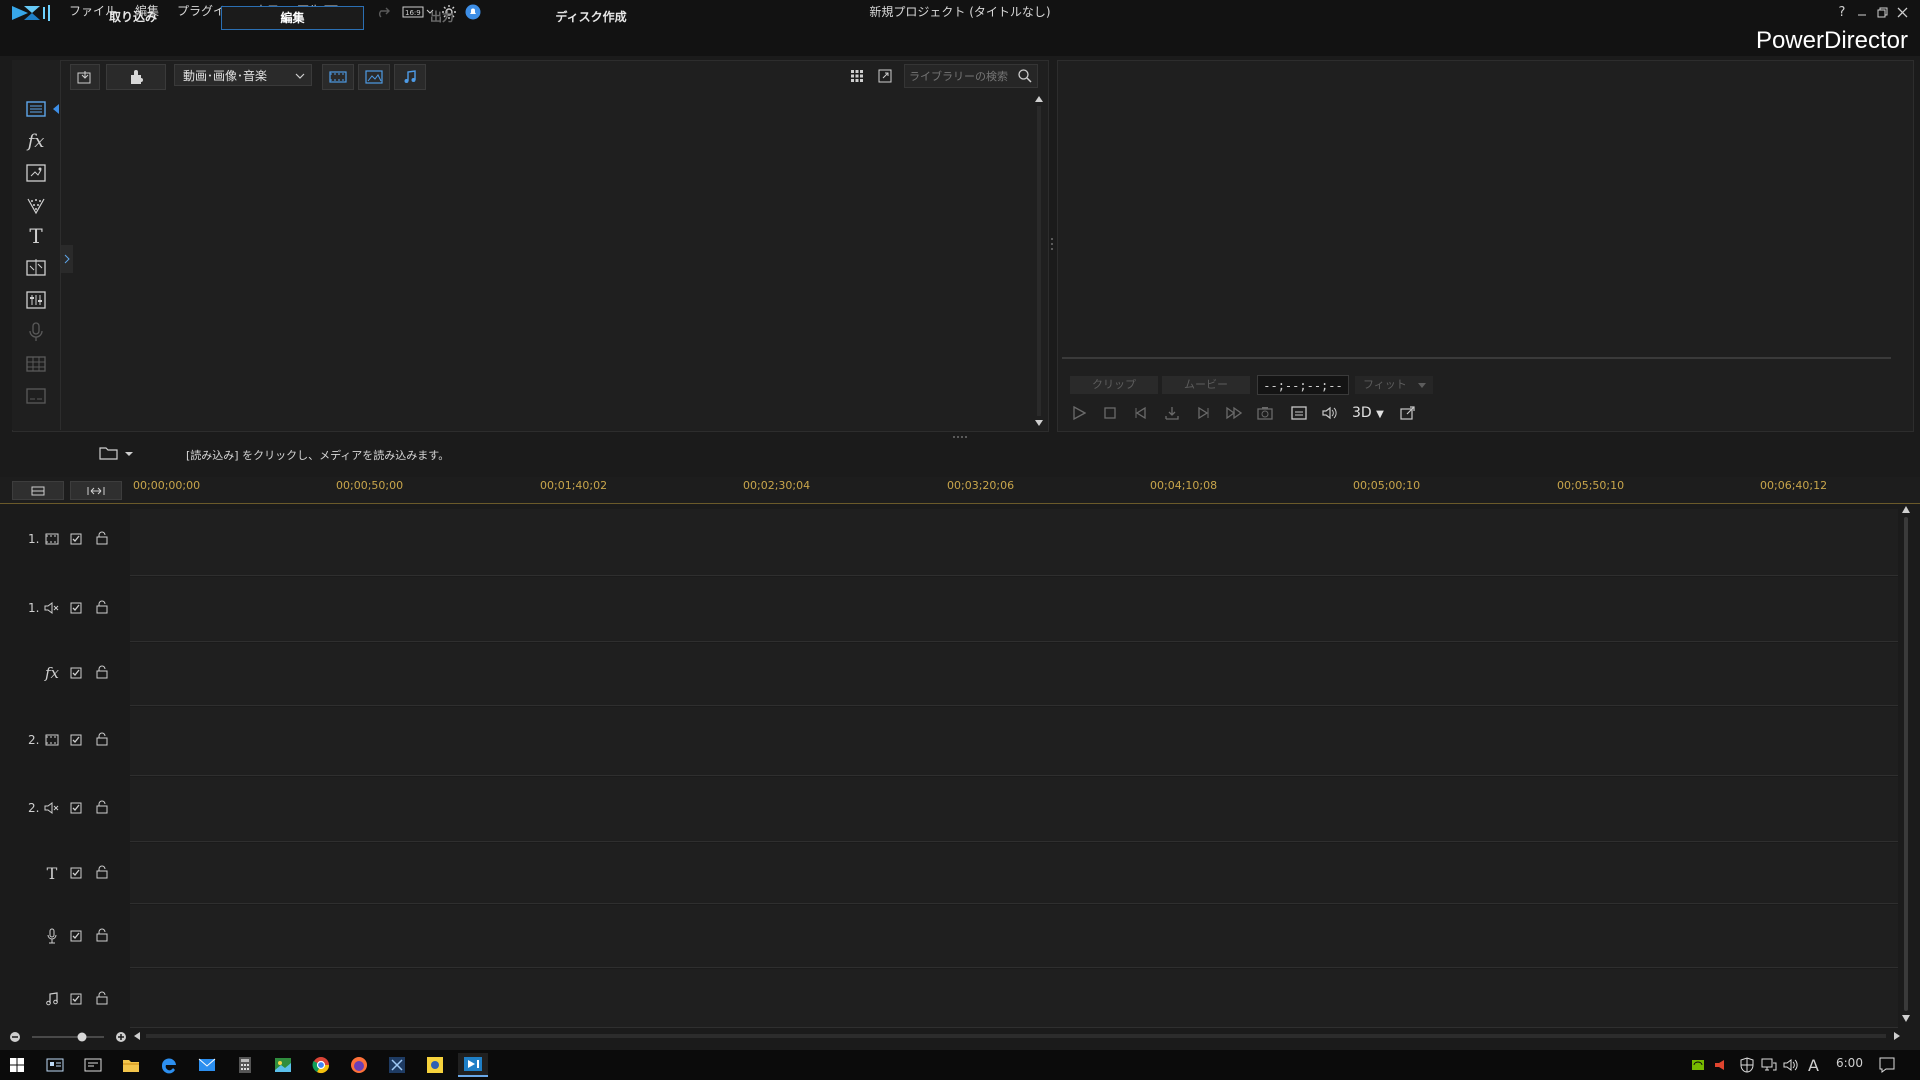 The height and width of the screenshot is (1080, 1920). Describe the element at coordinates (1368, 413) in the screenshot. I see `three-d-mode-button: 3D ▼` at that location.